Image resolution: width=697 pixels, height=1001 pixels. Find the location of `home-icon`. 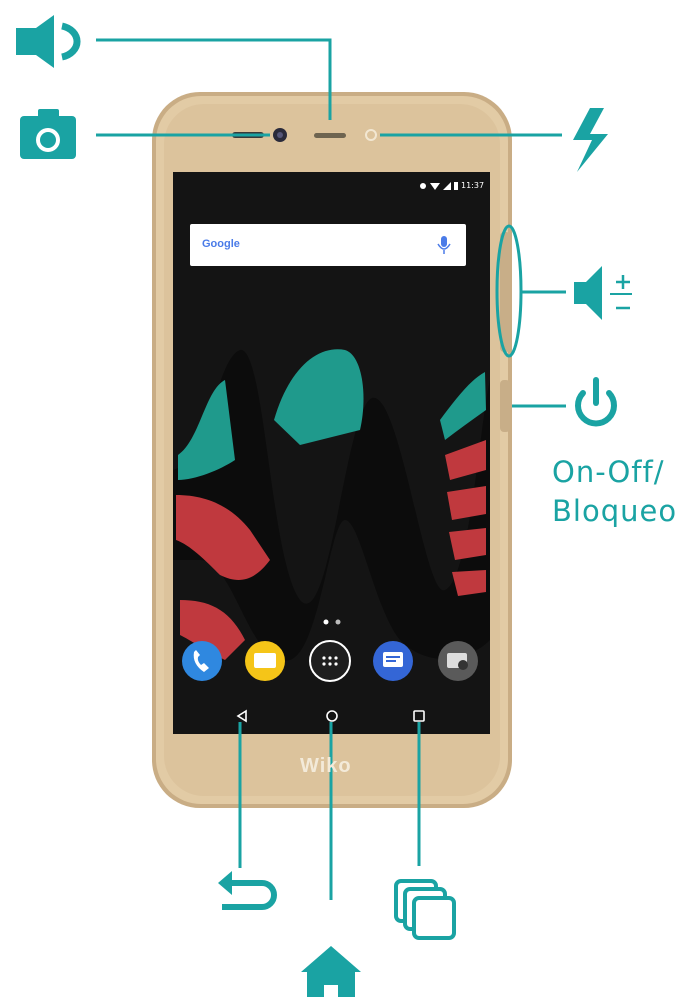

home-icon is located at coordinates (331, 971).